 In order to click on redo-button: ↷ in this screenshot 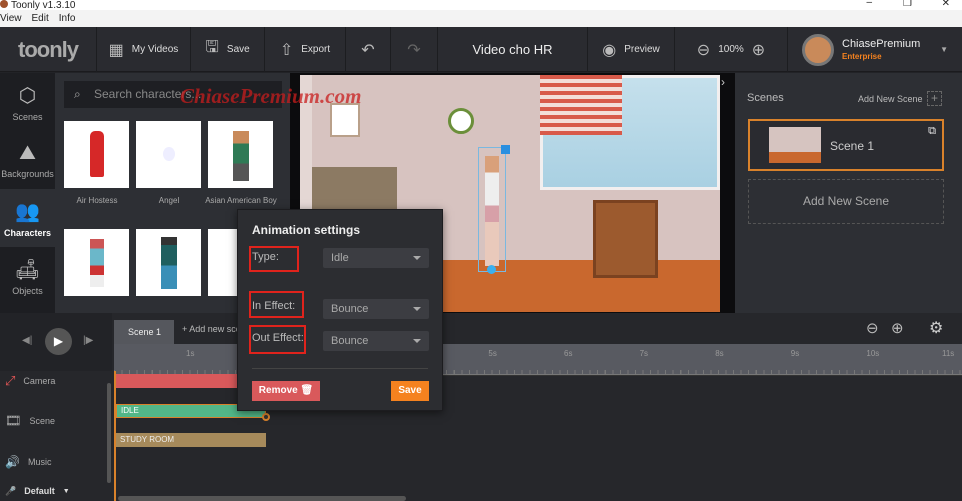, I will do `click(414, 49)`.